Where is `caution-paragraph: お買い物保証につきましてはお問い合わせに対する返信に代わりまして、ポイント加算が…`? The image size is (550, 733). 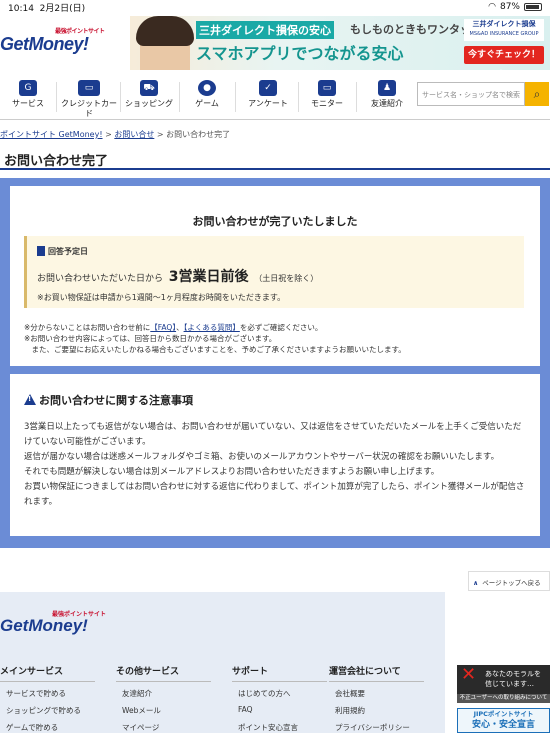
caution-paragraph: お買い物保証につきましてはお問い合わせに対する返信に代わりまして、ポイント加算が… is located at coordinates (274, 494).